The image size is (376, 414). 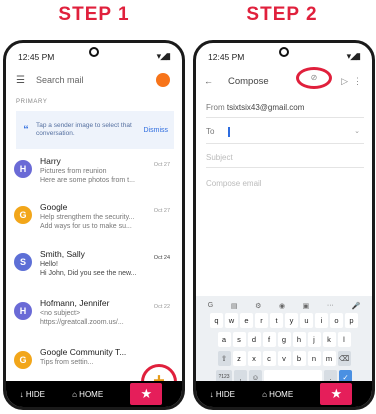 I want to click on key: h, so click(x=299, y=339).